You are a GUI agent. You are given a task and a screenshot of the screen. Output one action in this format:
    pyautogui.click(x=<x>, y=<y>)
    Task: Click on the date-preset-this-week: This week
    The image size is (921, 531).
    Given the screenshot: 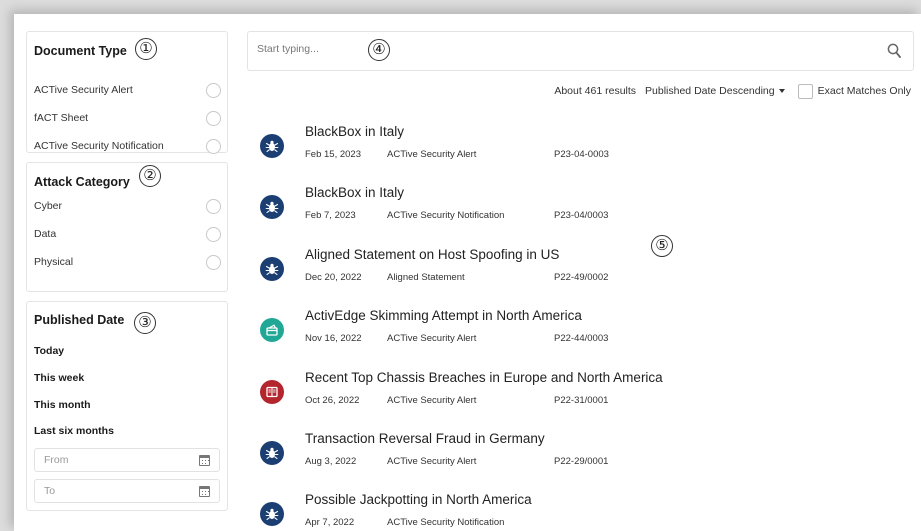 What is the action you would take?
    pyautogui.click(x=59, y=378)
    